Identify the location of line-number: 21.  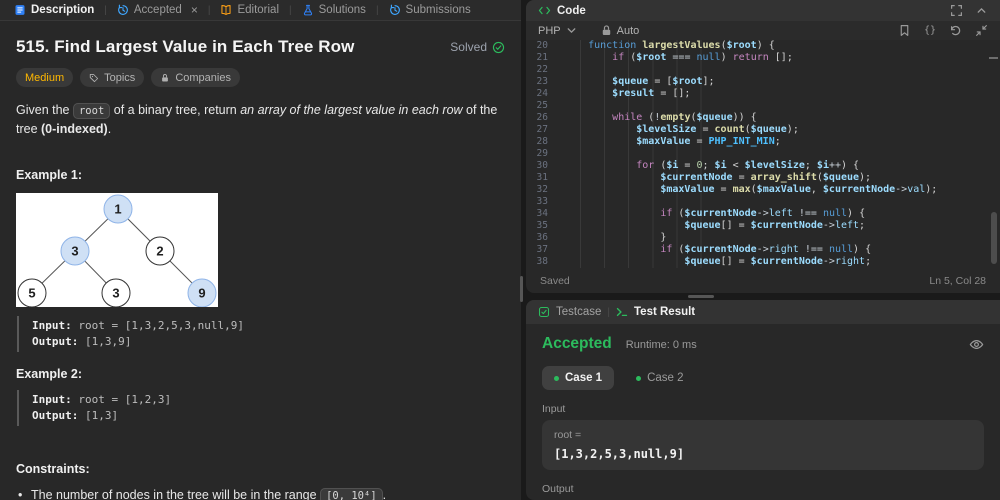
(542, 57).